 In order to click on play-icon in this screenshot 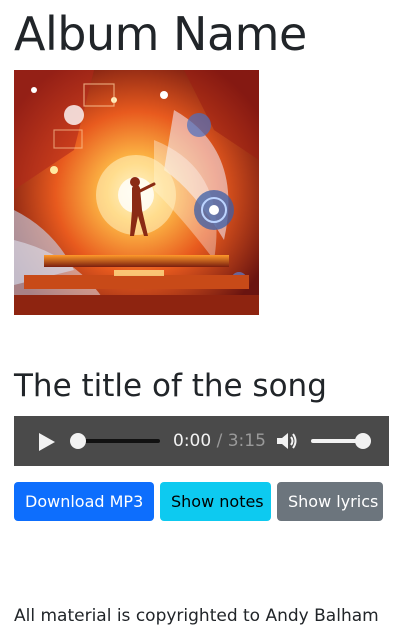, I will do `click(46, 442)`.